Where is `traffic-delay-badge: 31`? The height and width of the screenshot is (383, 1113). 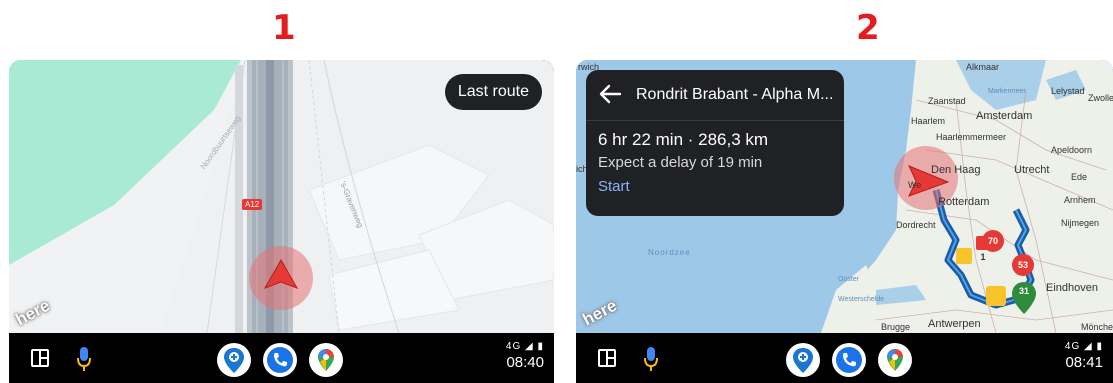
traffic-delay-badge: 31 is located at coordinates (1024, 291).